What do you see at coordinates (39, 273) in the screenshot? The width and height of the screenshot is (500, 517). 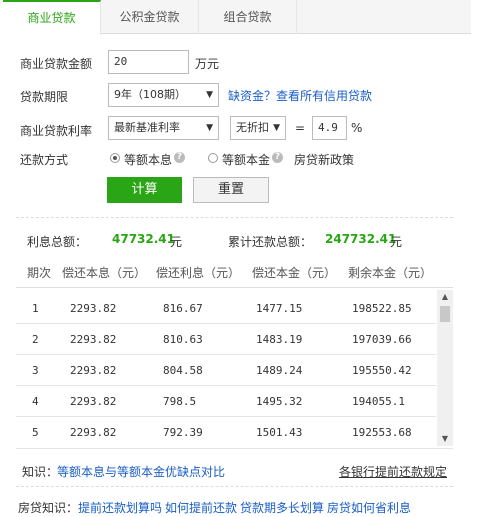 I see `column-header-period: 期次` at bounding box center [39, 273].